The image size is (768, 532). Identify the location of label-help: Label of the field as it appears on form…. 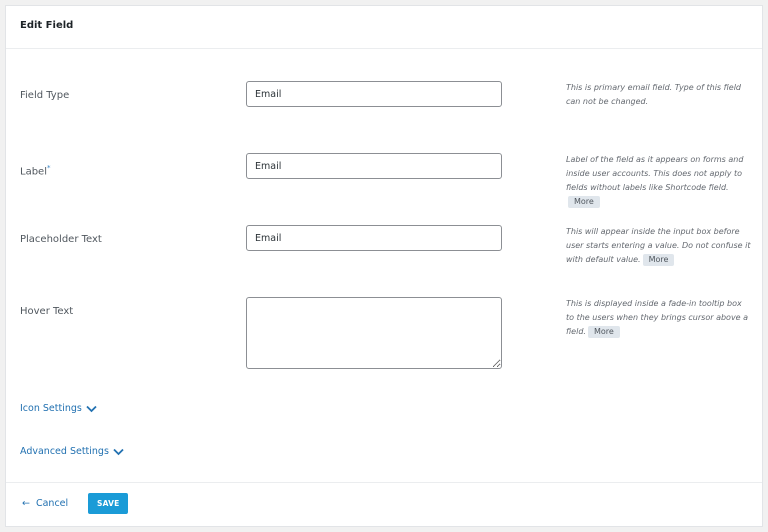
(659, 181).